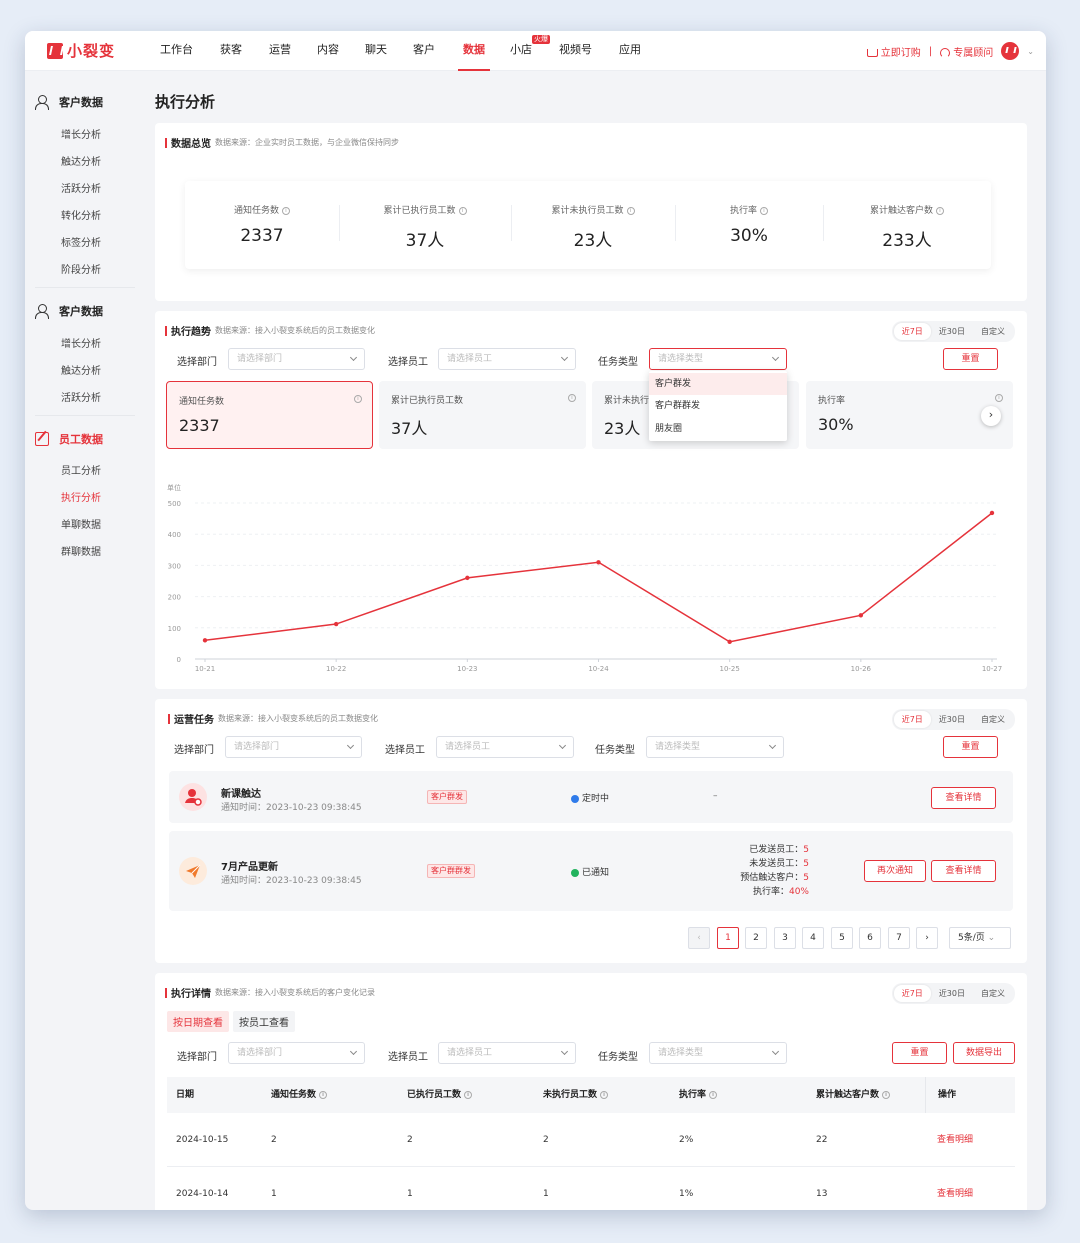  Describe the element at coordinates (264, 1021) in the screenshot. I see `tab-by-staff: 按员工查看` at that location.